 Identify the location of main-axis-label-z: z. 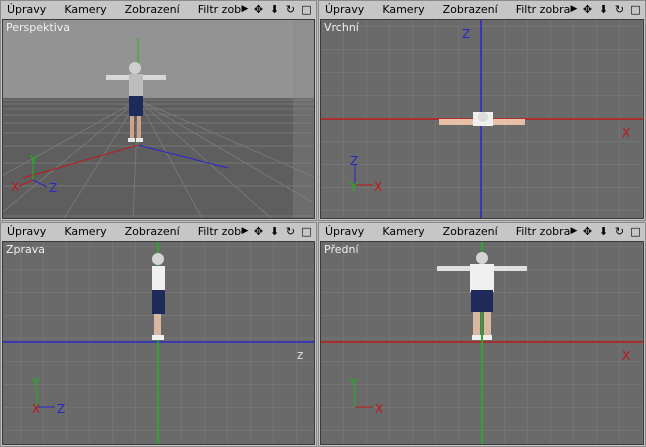
(300, 355).